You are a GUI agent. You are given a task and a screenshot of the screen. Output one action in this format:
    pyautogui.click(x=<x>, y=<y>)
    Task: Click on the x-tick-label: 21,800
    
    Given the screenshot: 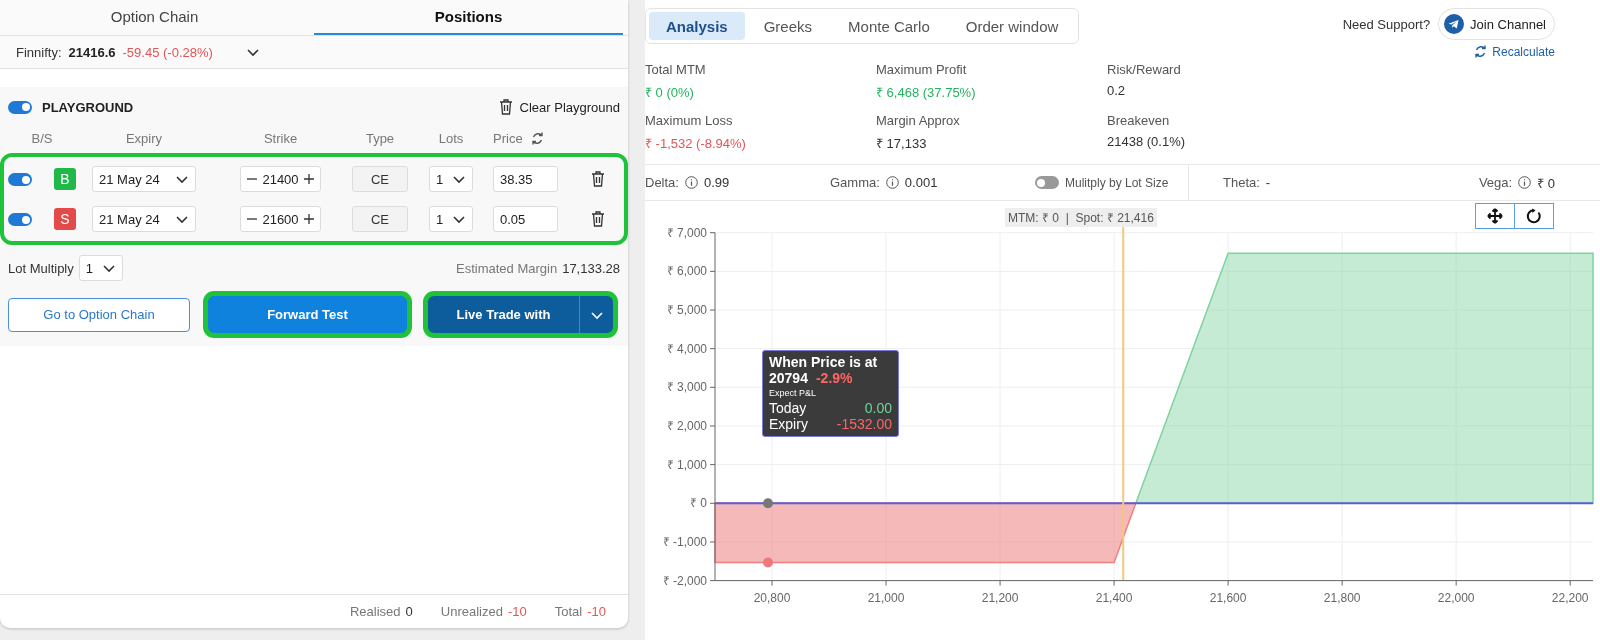 What is the action you would take?
    pyautogui.click(x=1342, y=597)
    